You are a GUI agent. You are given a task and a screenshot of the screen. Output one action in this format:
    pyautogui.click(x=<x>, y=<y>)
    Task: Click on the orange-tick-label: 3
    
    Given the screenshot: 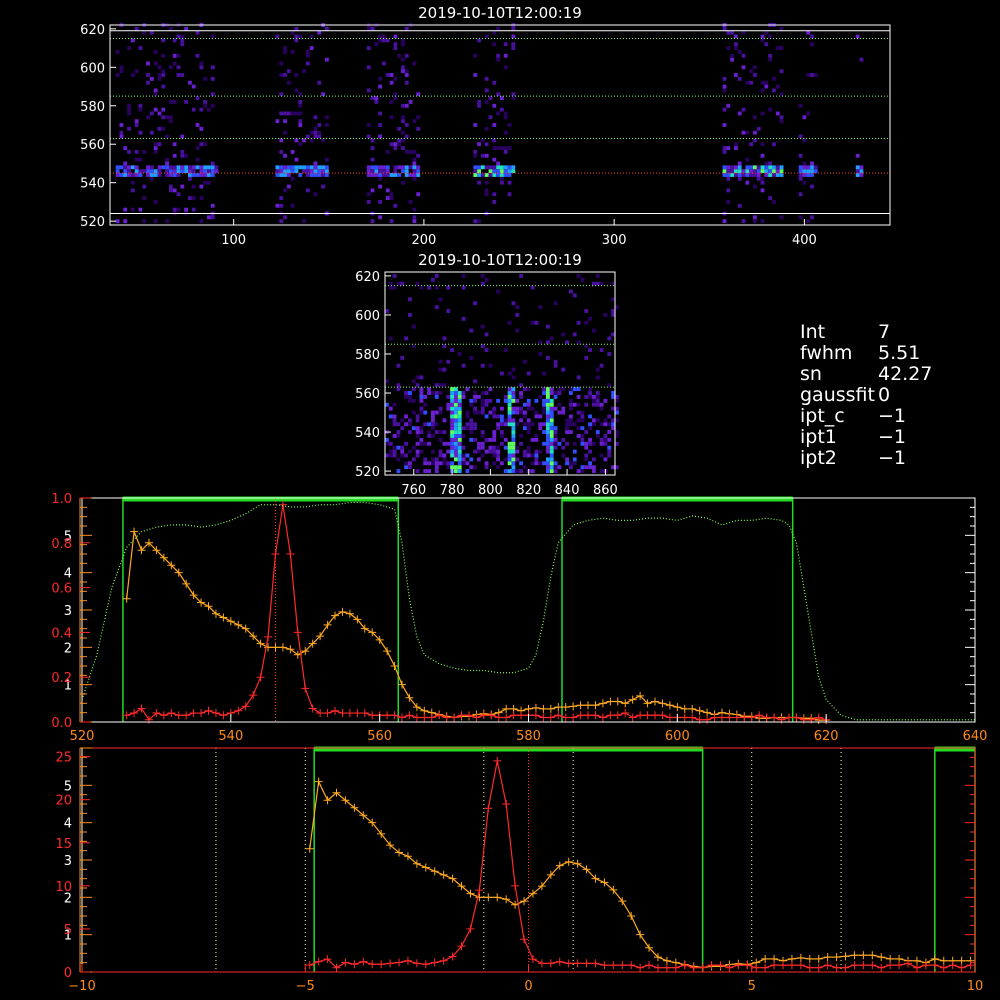 What is the action you would take?
    pyautogui.click(x=68, y=861)
    